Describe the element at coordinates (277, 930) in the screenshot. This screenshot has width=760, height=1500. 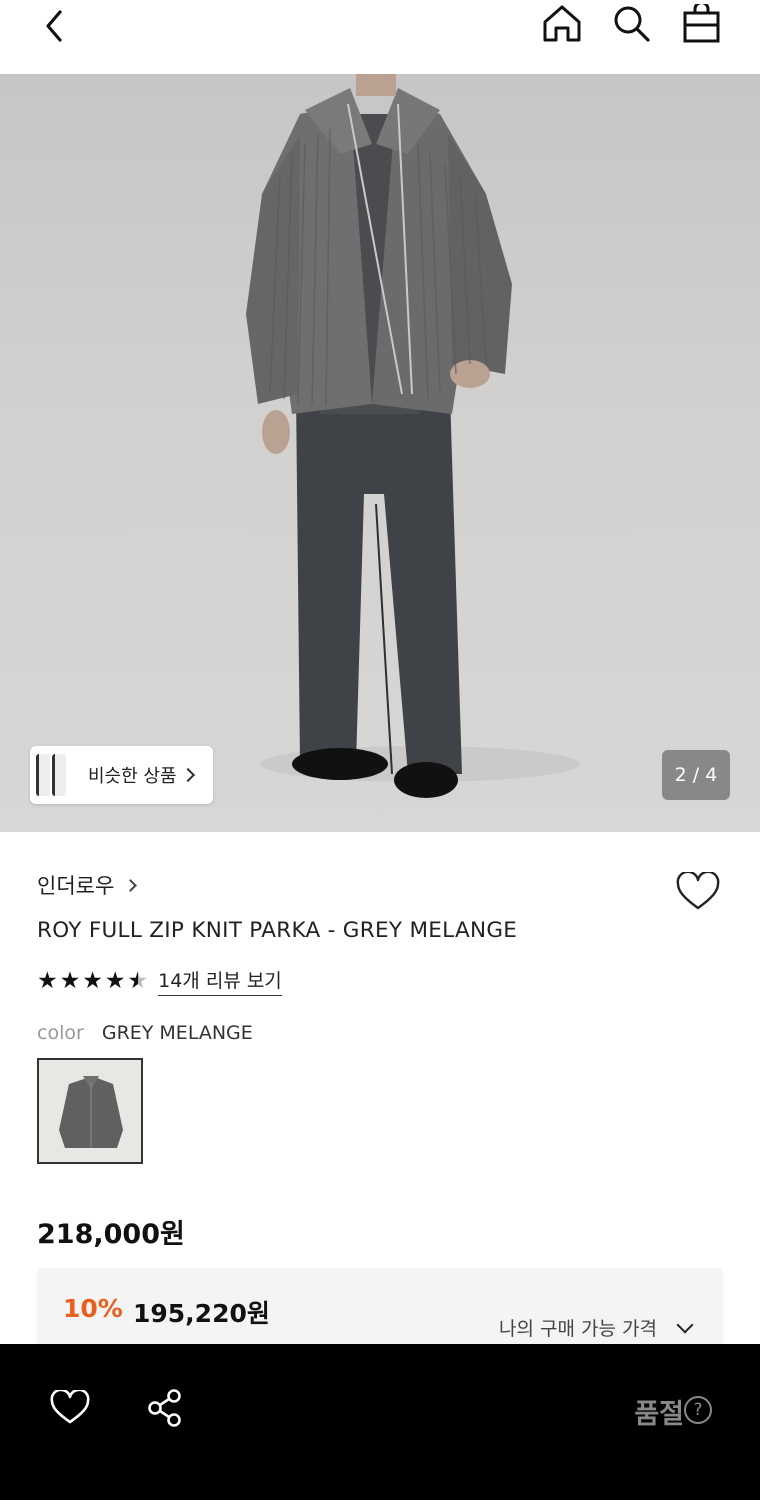
I see `product-title: ROY FULL ZIP KNIT PARKA - GREY MELANGE` at that location.